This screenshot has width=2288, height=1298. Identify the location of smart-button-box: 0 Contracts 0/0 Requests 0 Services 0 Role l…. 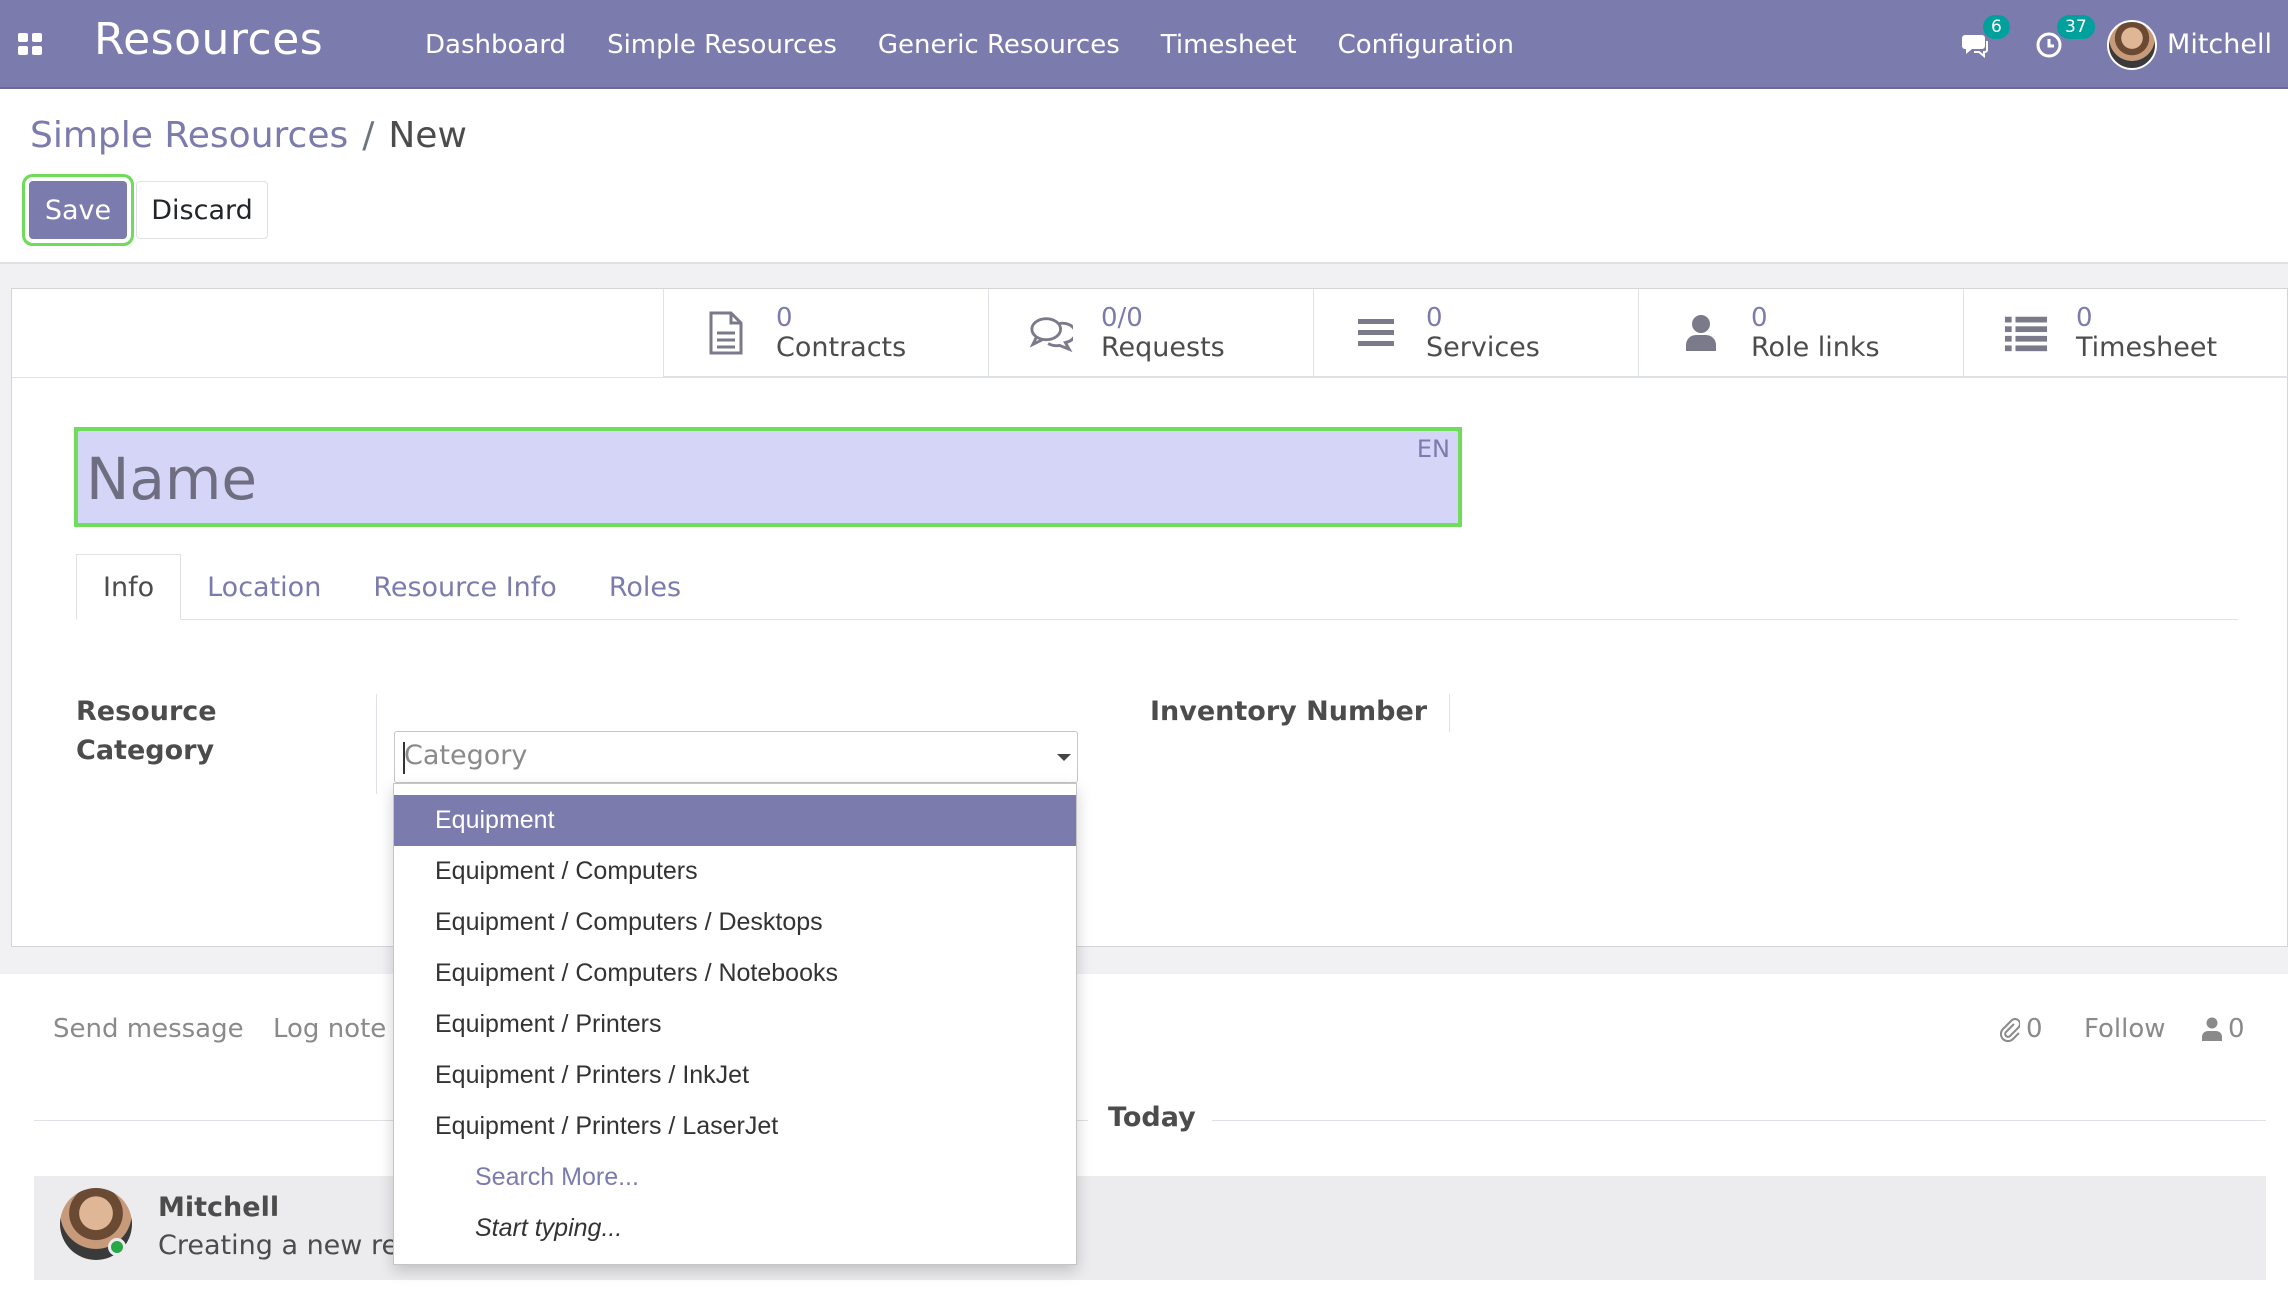
(1475, 333).